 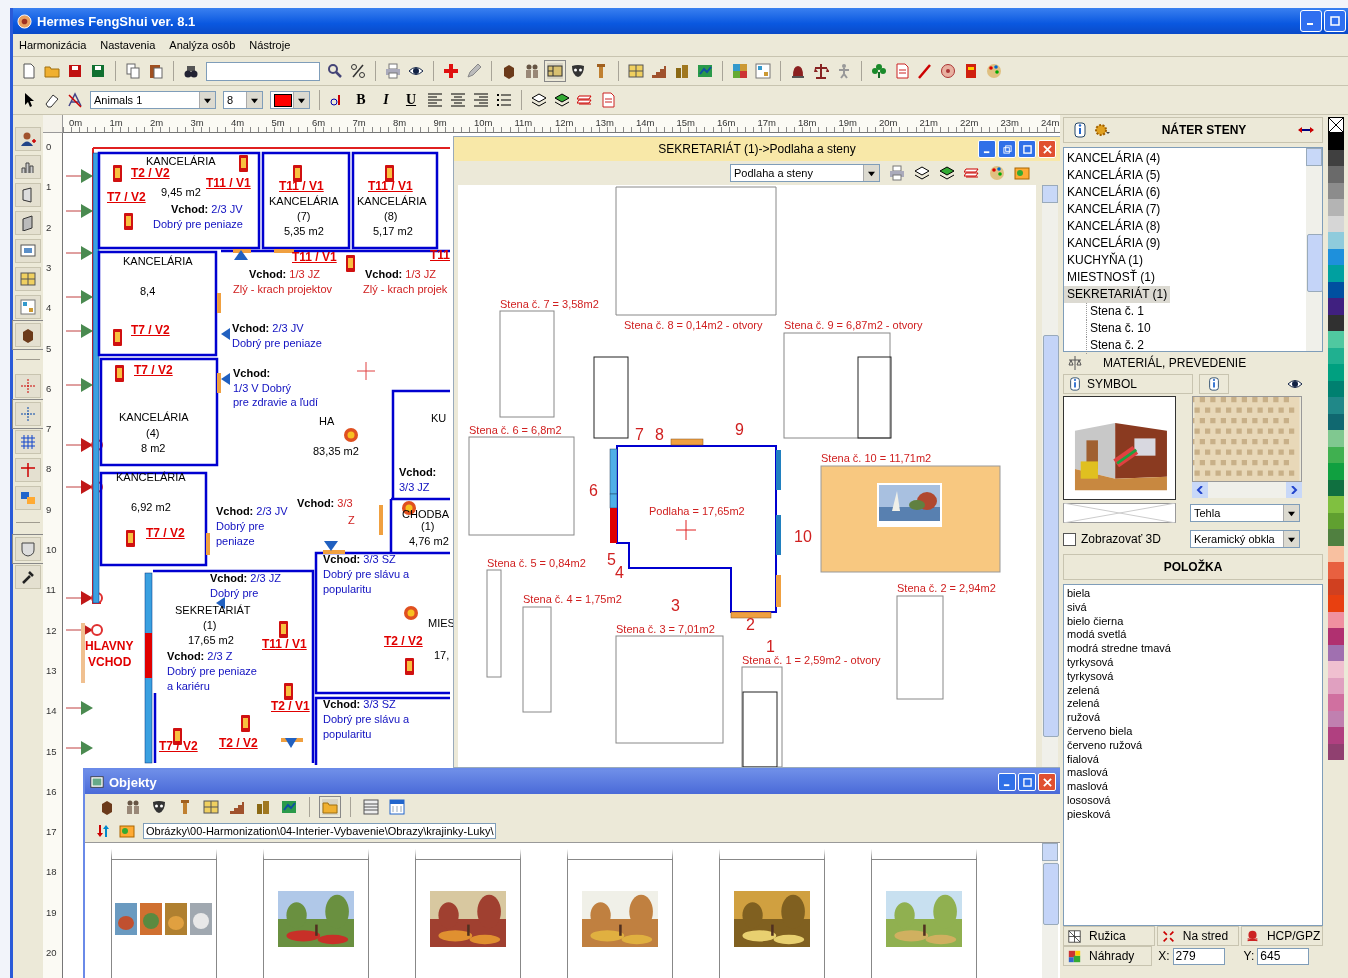 I want to click on room-label: 8,4, so click(x=148, y=291).